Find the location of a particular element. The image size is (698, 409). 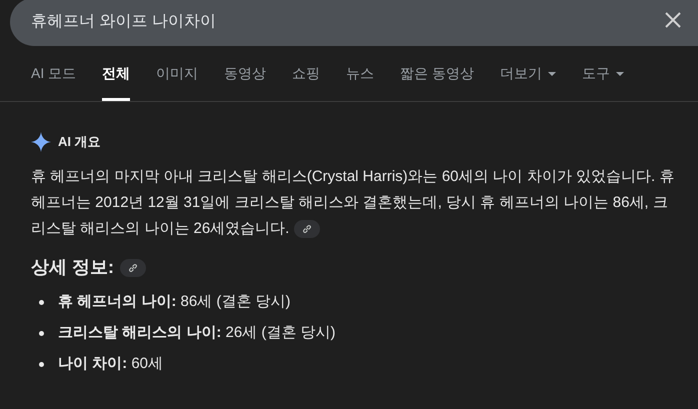

tab: 뉴스 is located at coordinates (360, 73).